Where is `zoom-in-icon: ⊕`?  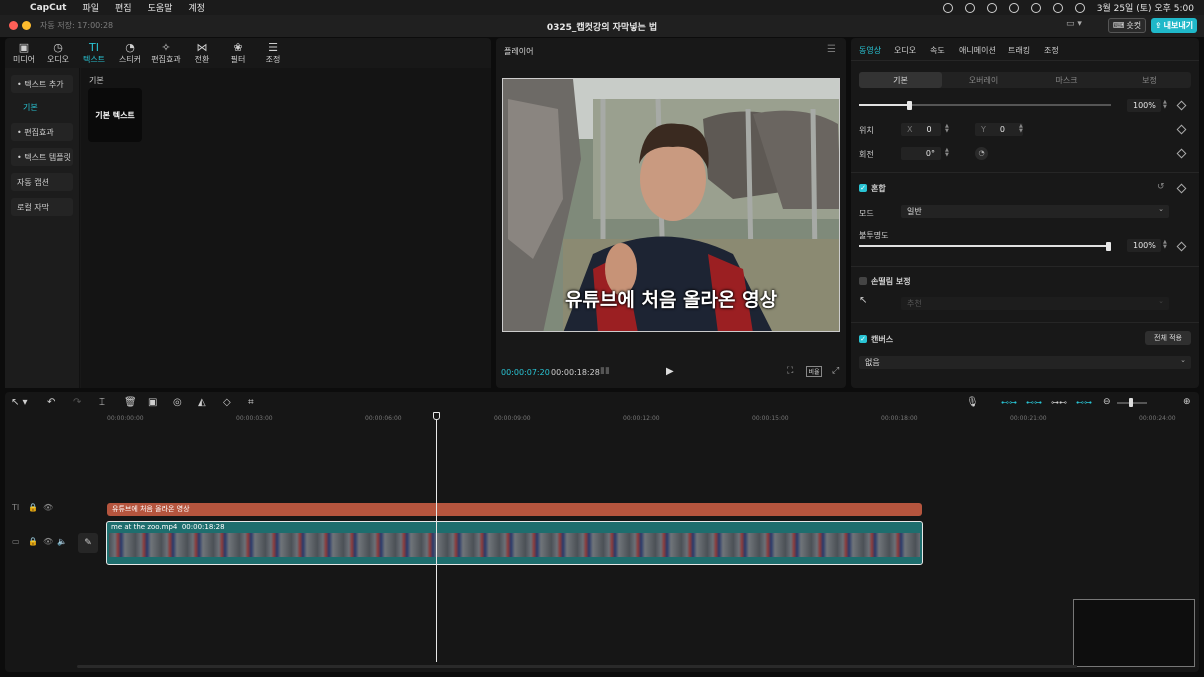
zoom-in-icon: ⊕ is located at coordinates (1187, 402).